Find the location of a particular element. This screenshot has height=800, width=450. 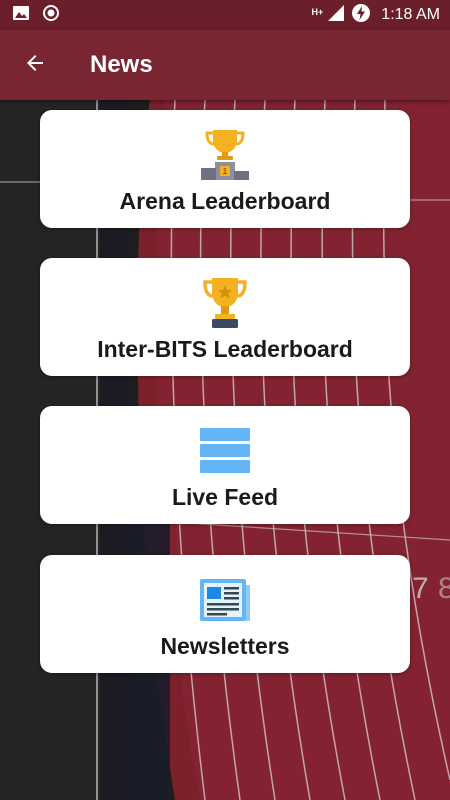

network-type-label: H+ is located at coordinates (317, 11).